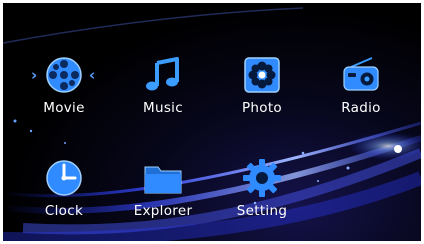  Describe the element at coordinates (64, 178) in the screenshot. I see `clock-icon` at that location.